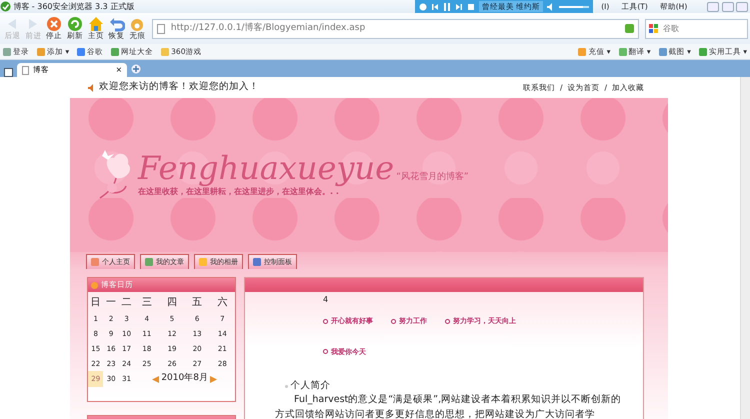  What do you see at coordinates (745, 248) in the screenshot?
I see `scrollbar` at bounding box center [745, 248].